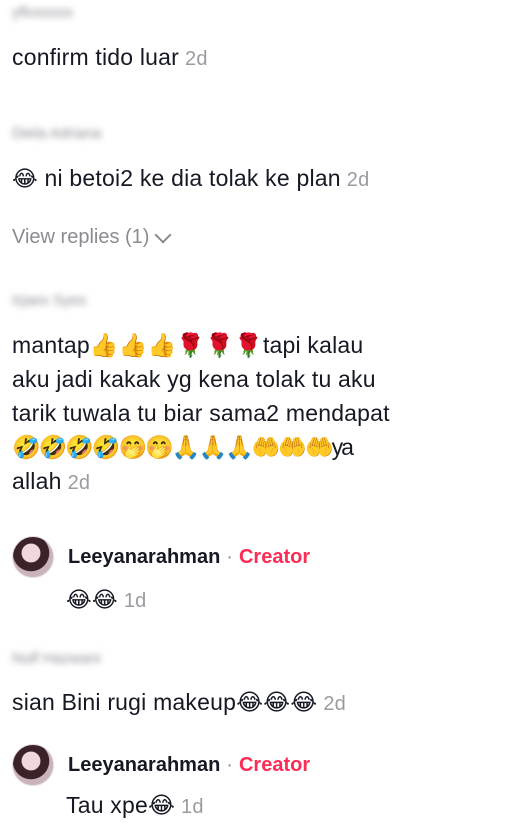 The width and height of the screenshot is (513, 836). I want to click on reply-text: Tau xpe😂 1d, so click(135, 806).